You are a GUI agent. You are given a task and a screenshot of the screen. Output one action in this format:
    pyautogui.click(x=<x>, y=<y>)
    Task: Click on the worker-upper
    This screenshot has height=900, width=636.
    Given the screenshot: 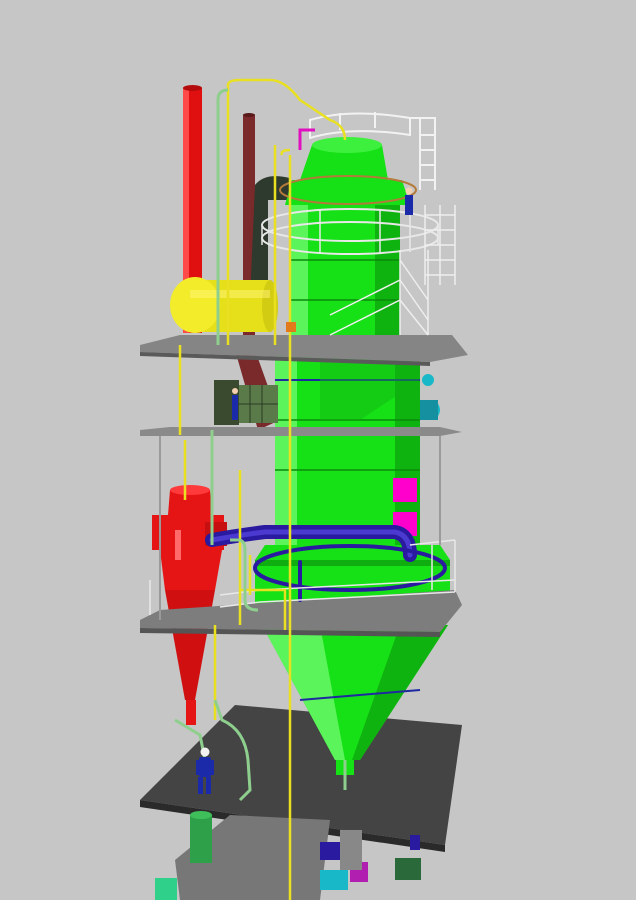 What is the action you would take?
    pyautogui.click(x=409, y=201)
    